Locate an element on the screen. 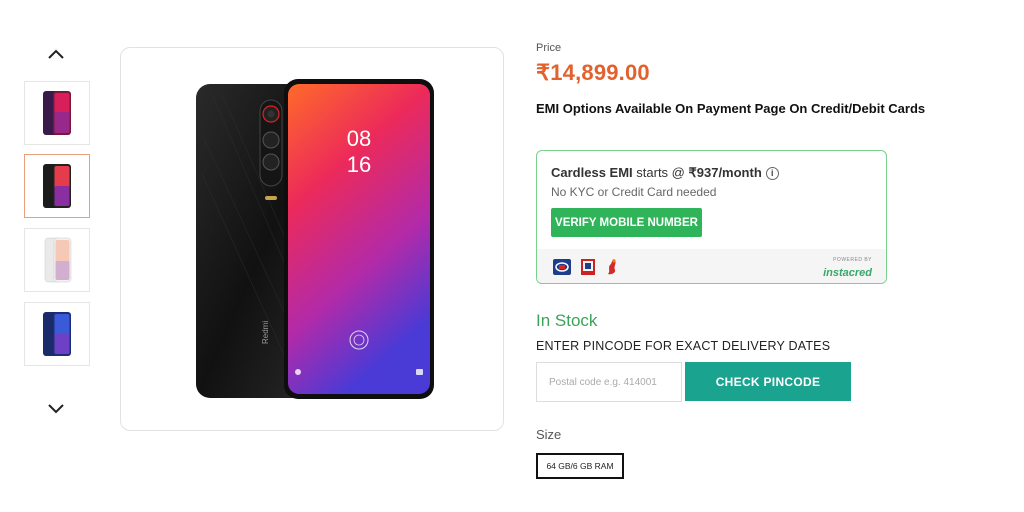  pincode-label: ENTER PINCODE FOR EXACT DELIVERY DATES is located at coordinates (683, 346).